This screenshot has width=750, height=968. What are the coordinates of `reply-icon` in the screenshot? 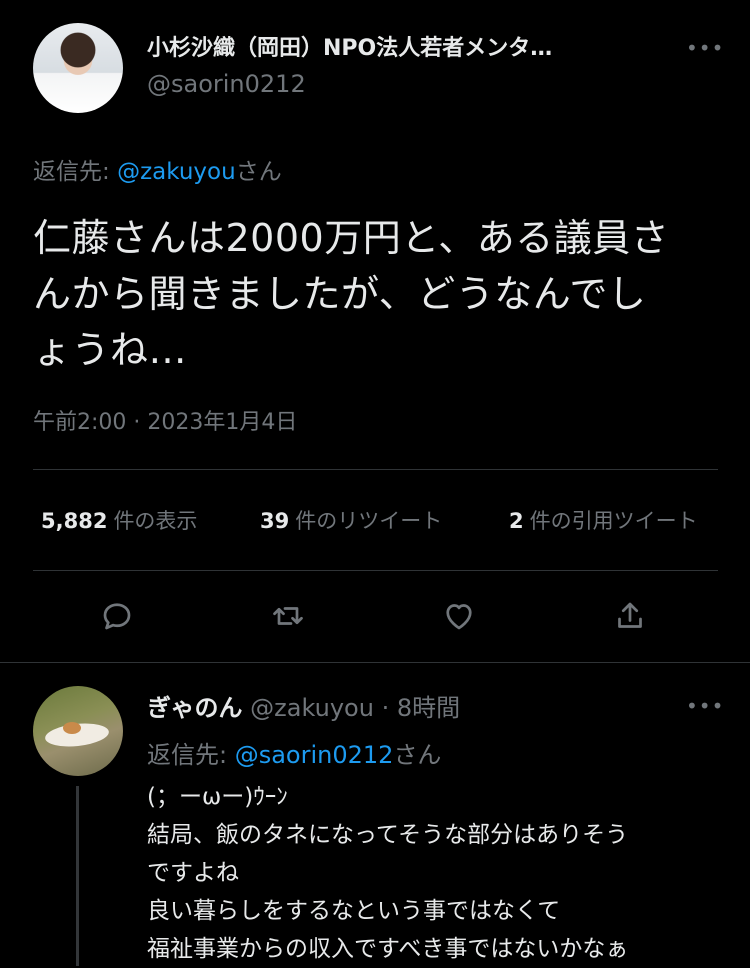 It's located at (117, 616).